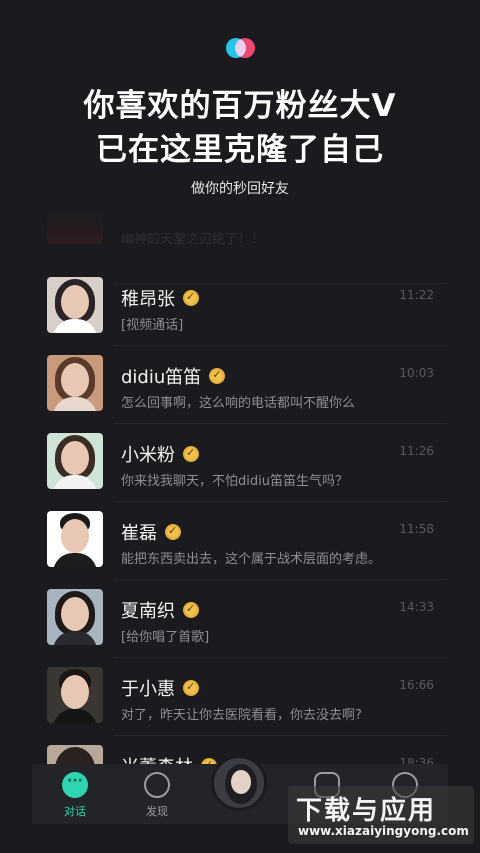 This screenshot has width=480, height=853. What do you see at coordinates (160, 688) in the screenshot?
I see `chat-name: 于小惠` at bounding box center [160, 688].